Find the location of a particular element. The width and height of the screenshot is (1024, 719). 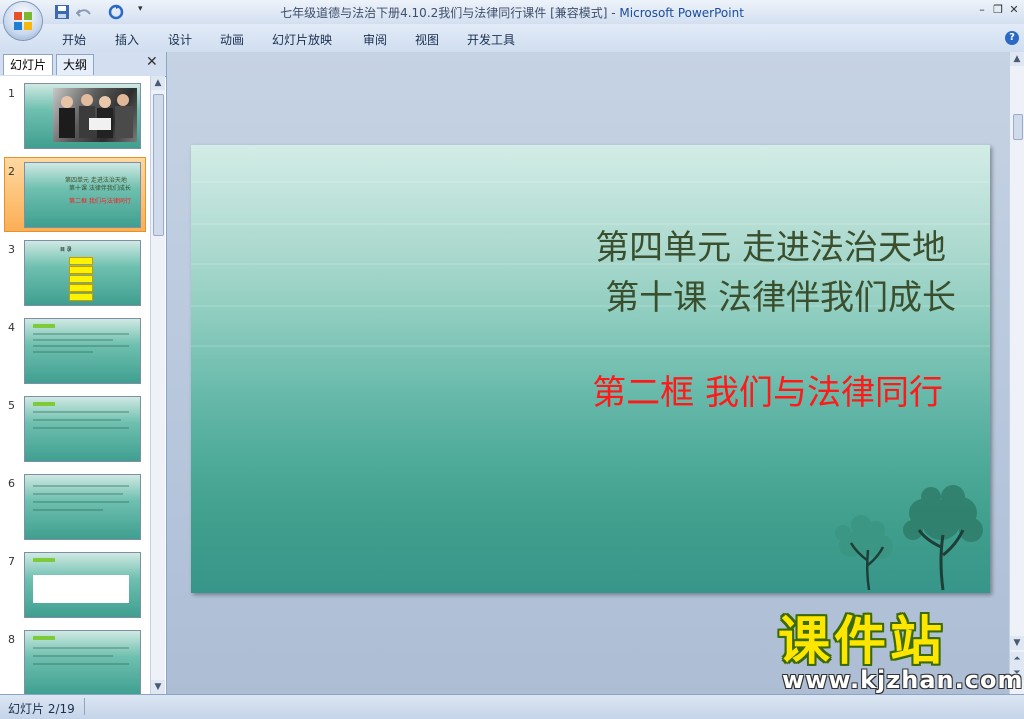

thumb-text: 目 录 is located at coordinates (66, 250).